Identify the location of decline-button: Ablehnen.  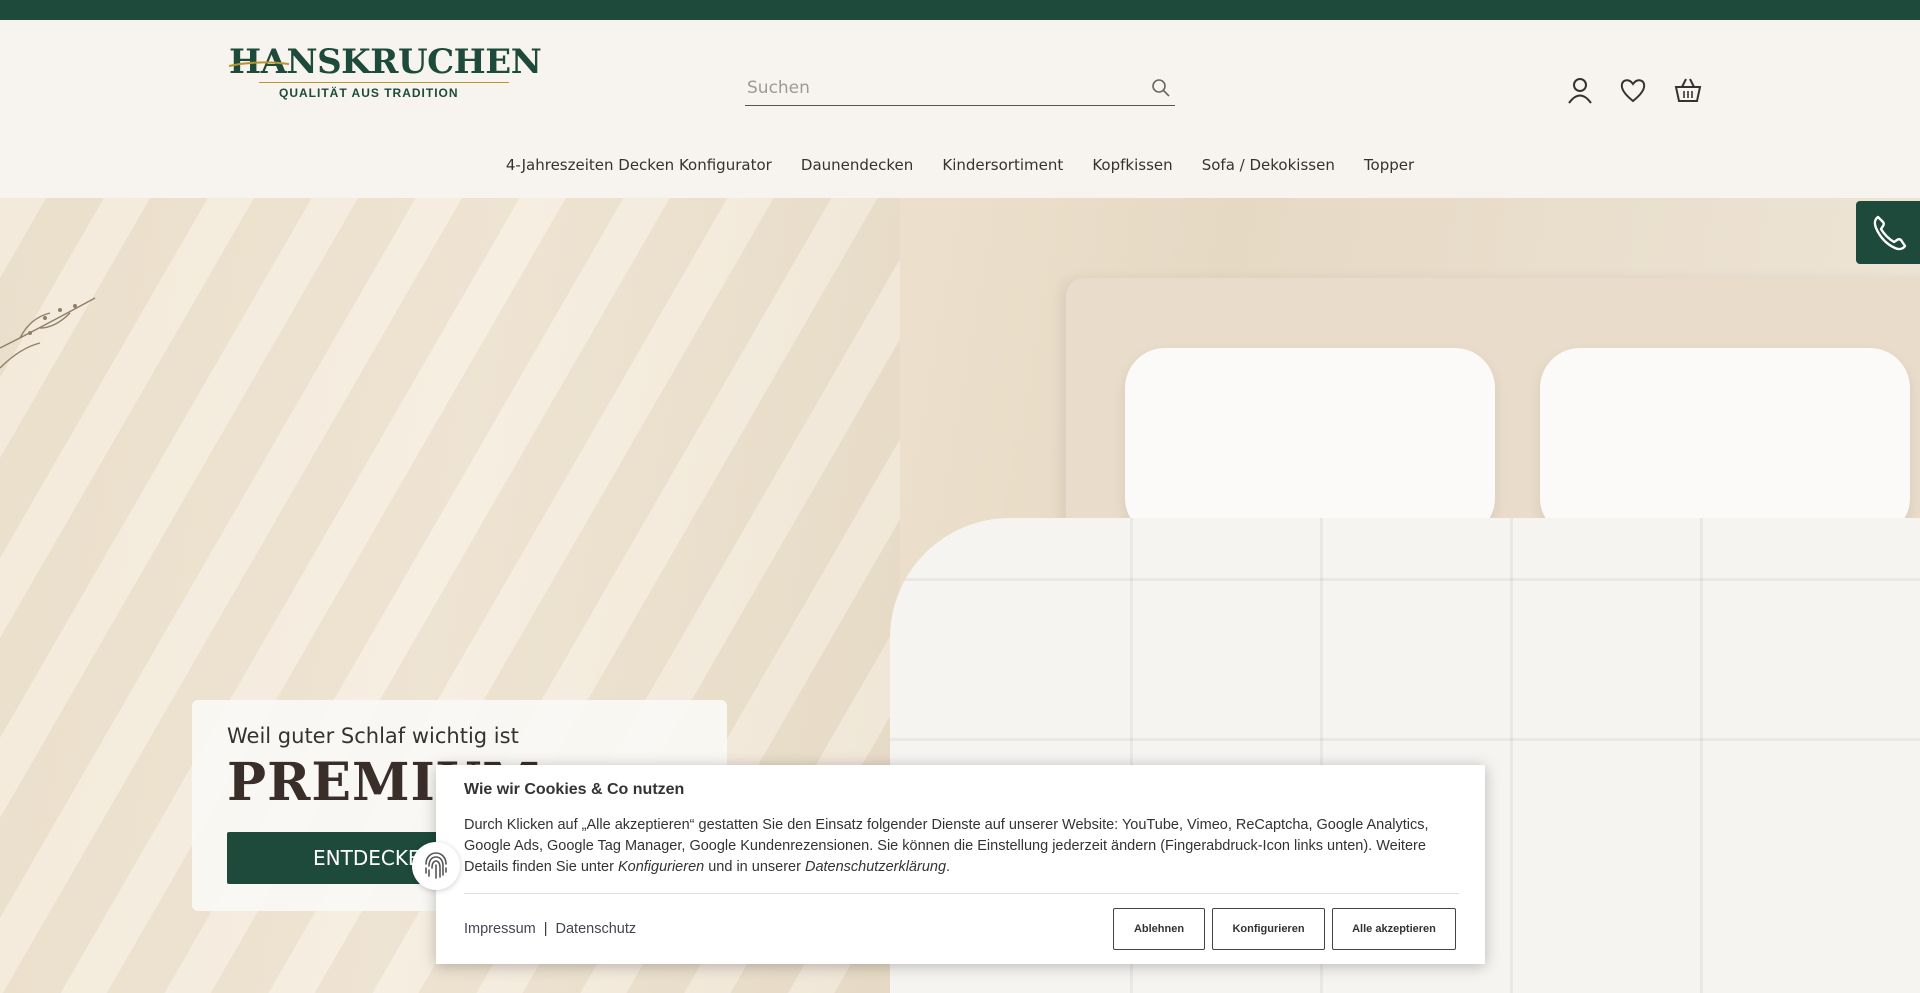
(1159, 929).